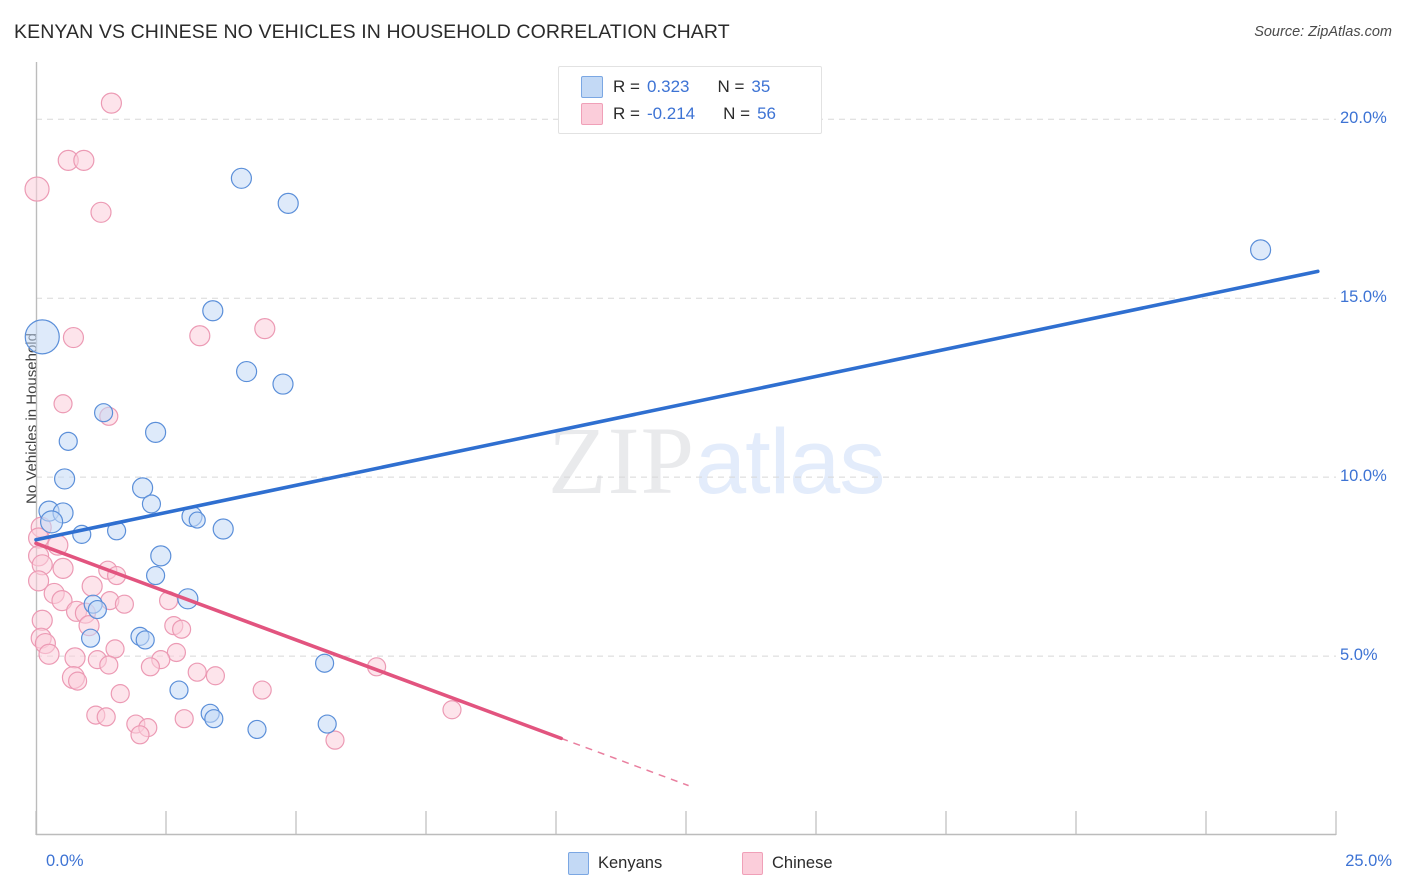 The height and width of the screenshot is (892, 1406). Describe the element at coordinates (668, 86) in the screenshot. I see `r-value-blue: 0.323` at that location.